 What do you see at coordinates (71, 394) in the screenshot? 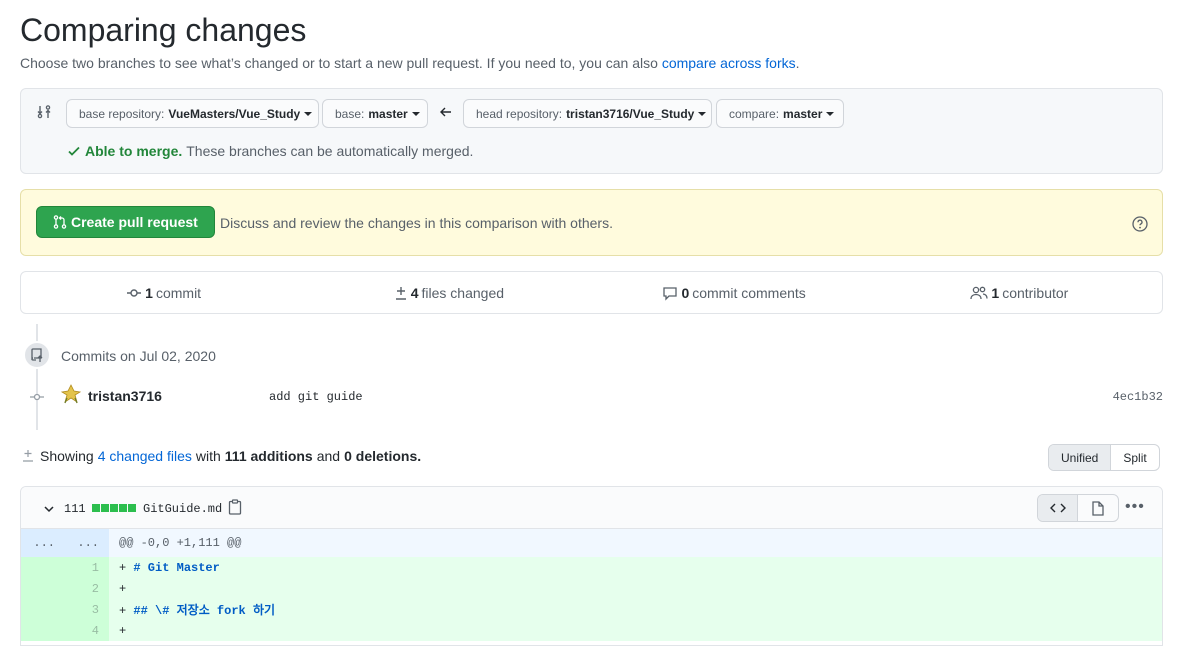
I see `avatar` at bounding box center [71, 394].